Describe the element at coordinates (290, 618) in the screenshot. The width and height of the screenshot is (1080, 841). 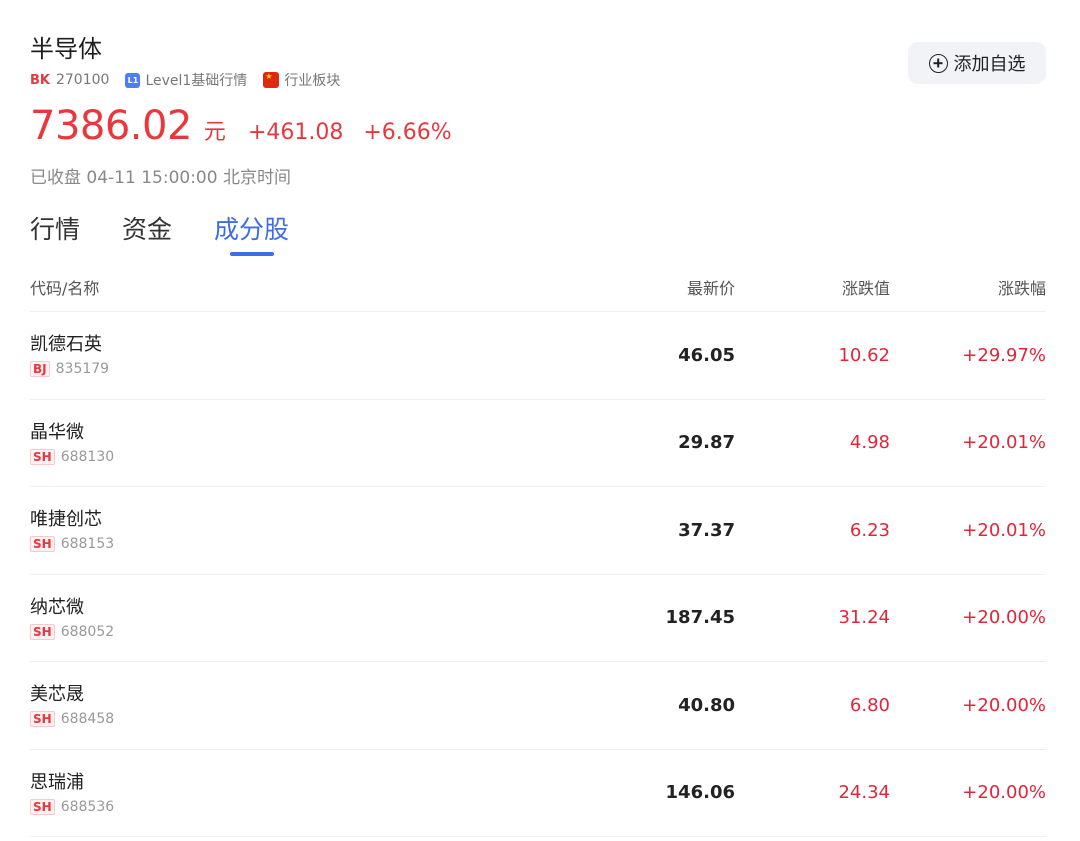
I see `stock-cell: 纳芯微 SH 688052` at that location.